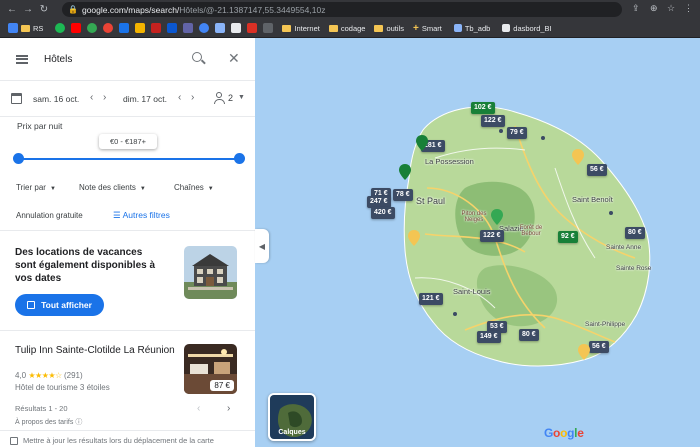  I want to click on checkin-date: sam. 16 oct., so click(56, 99).